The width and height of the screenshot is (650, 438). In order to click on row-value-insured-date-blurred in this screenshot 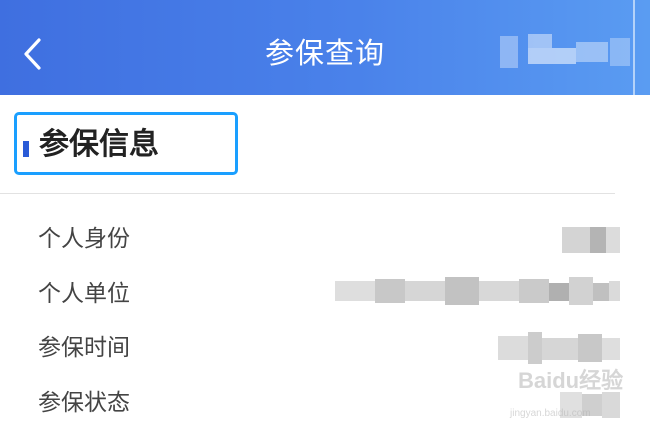, I will do `click(559, 348)`.